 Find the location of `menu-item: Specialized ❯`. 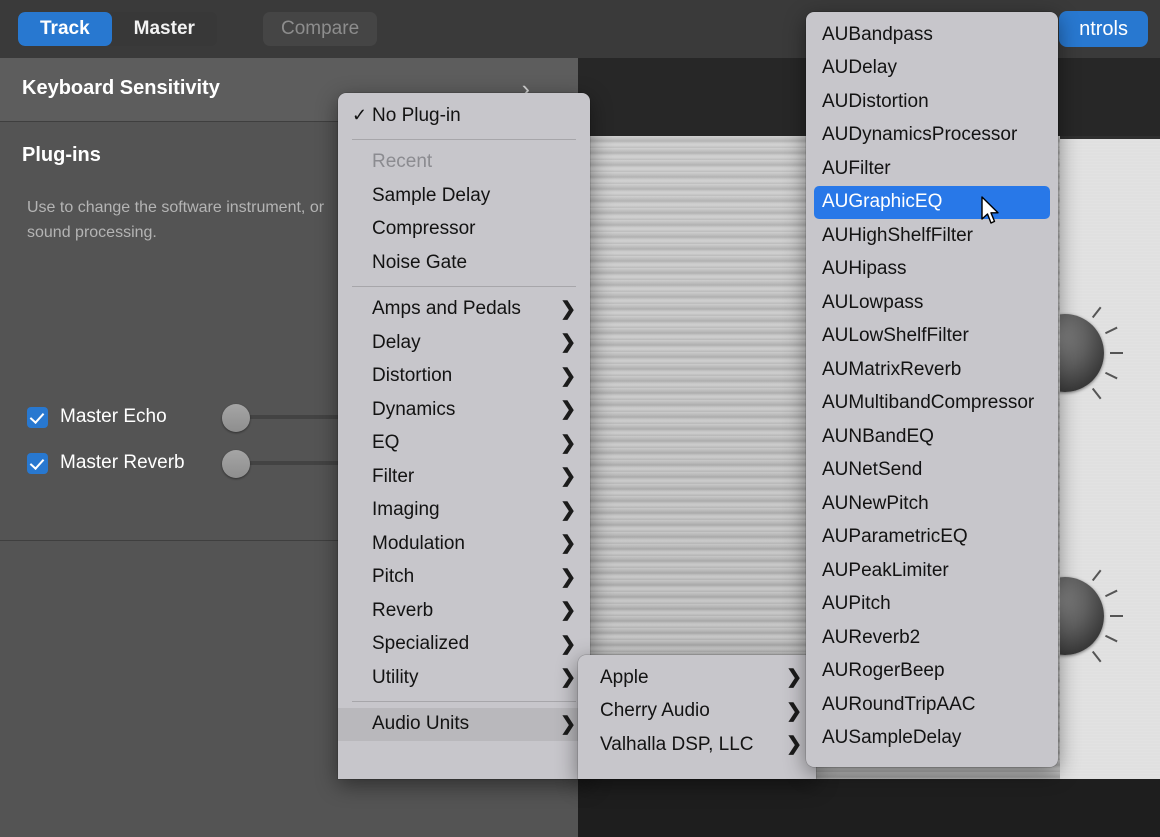

menu-item: Specialized ❯ is located at coordinates (464, 645).